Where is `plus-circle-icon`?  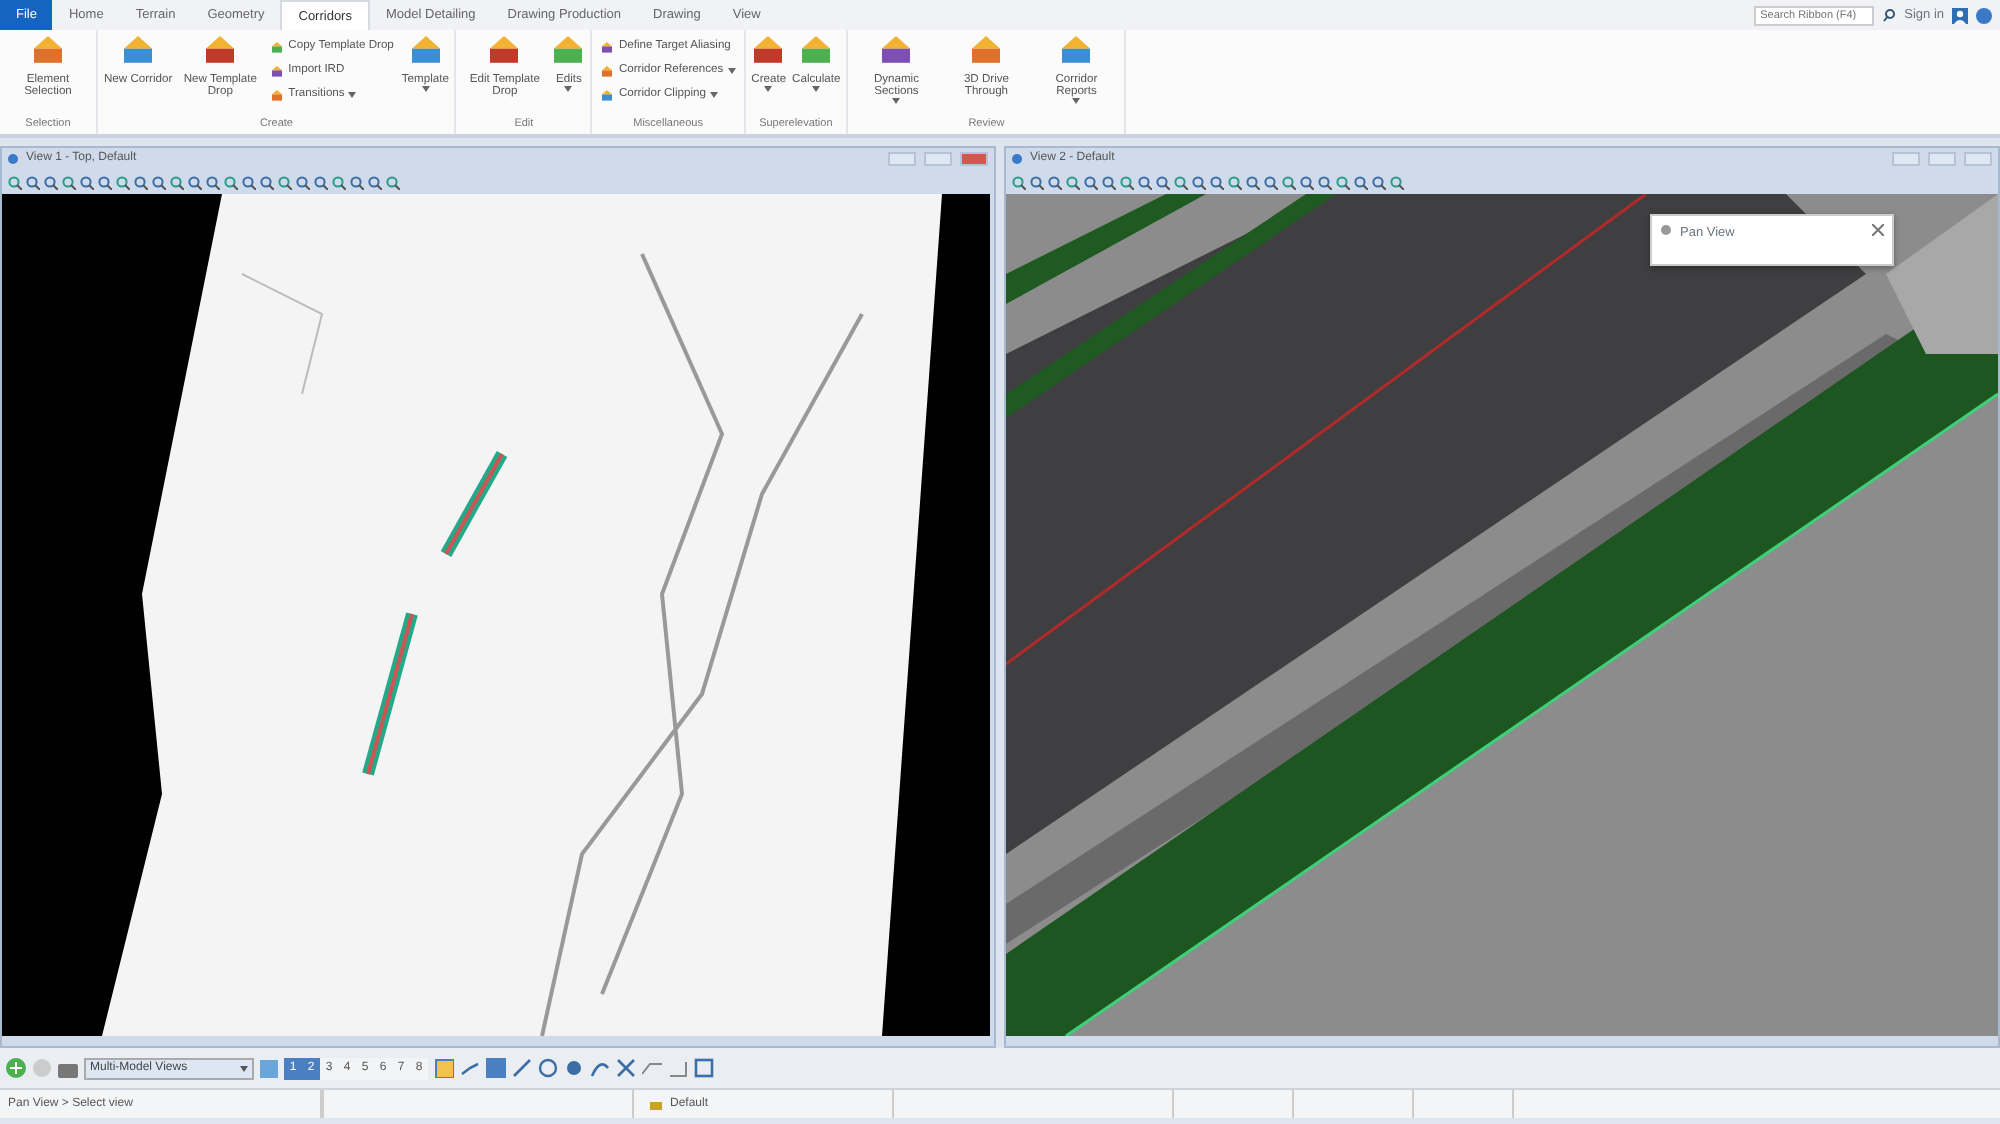
plus-circle-icon is located at coordinates (16, 1068).